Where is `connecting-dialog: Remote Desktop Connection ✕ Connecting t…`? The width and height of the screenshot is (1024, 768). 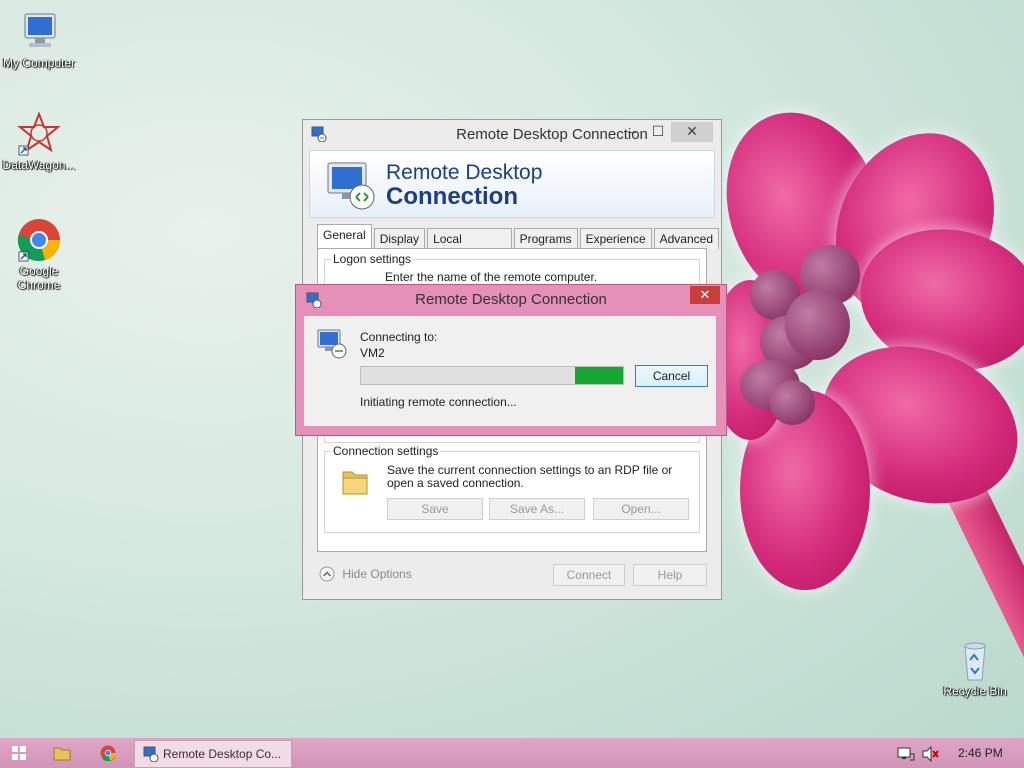 connecting-dialog: Remote Desktop Connection ✕ Connecting t… is located at coordinates (511, 360).